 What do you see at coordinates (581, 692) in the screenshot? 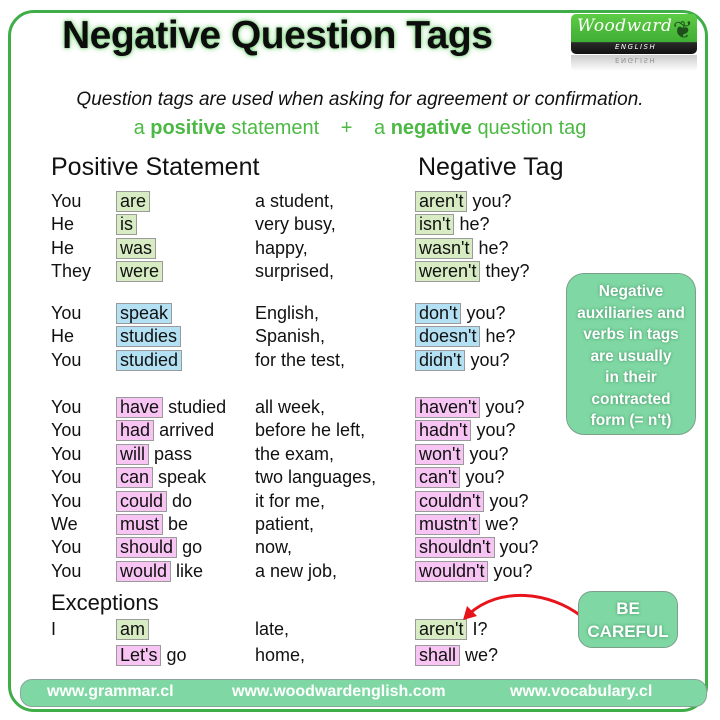
I see `link-vocabulary: www.vocabulary.cl` at bounding box center [581, 692].